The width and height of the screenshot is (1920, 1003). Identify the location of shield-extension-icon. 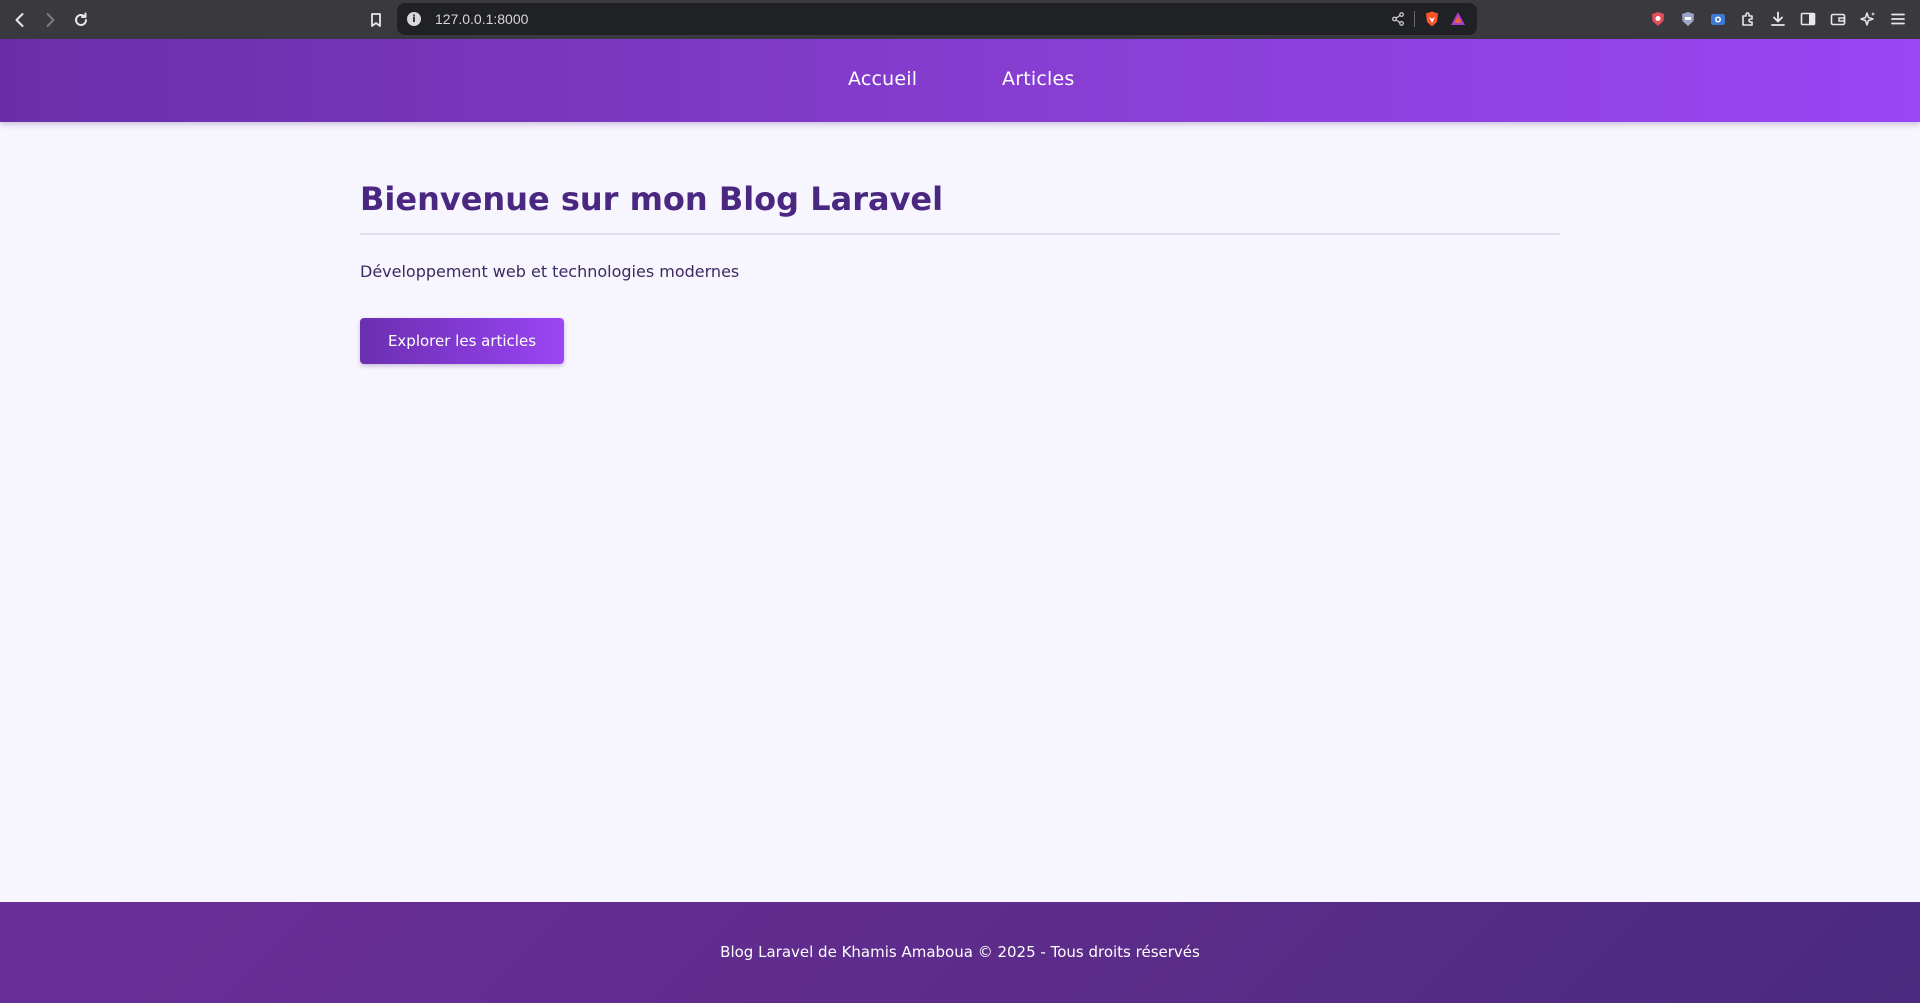
(1658, 19).